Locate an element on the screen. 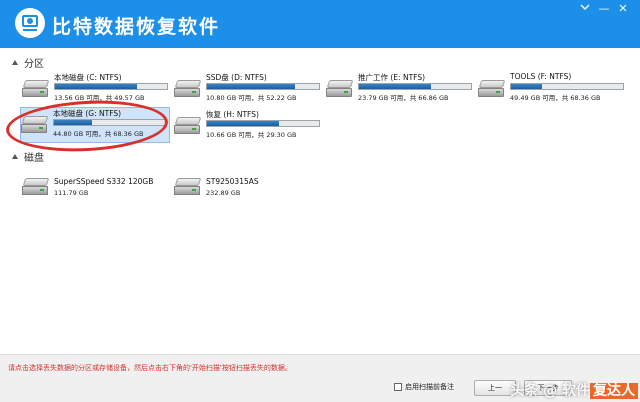 This screenshot has height=402, width=640. partition-size: 13.56 GB 可用，共 49.57 GB is located at coordinates (99, 98).